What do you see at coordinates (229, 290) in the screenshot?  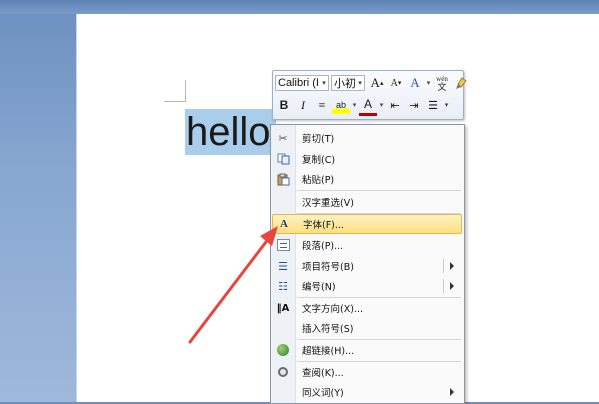 I see `annotation-arrow-shaft` at bounding box center [229, 290].